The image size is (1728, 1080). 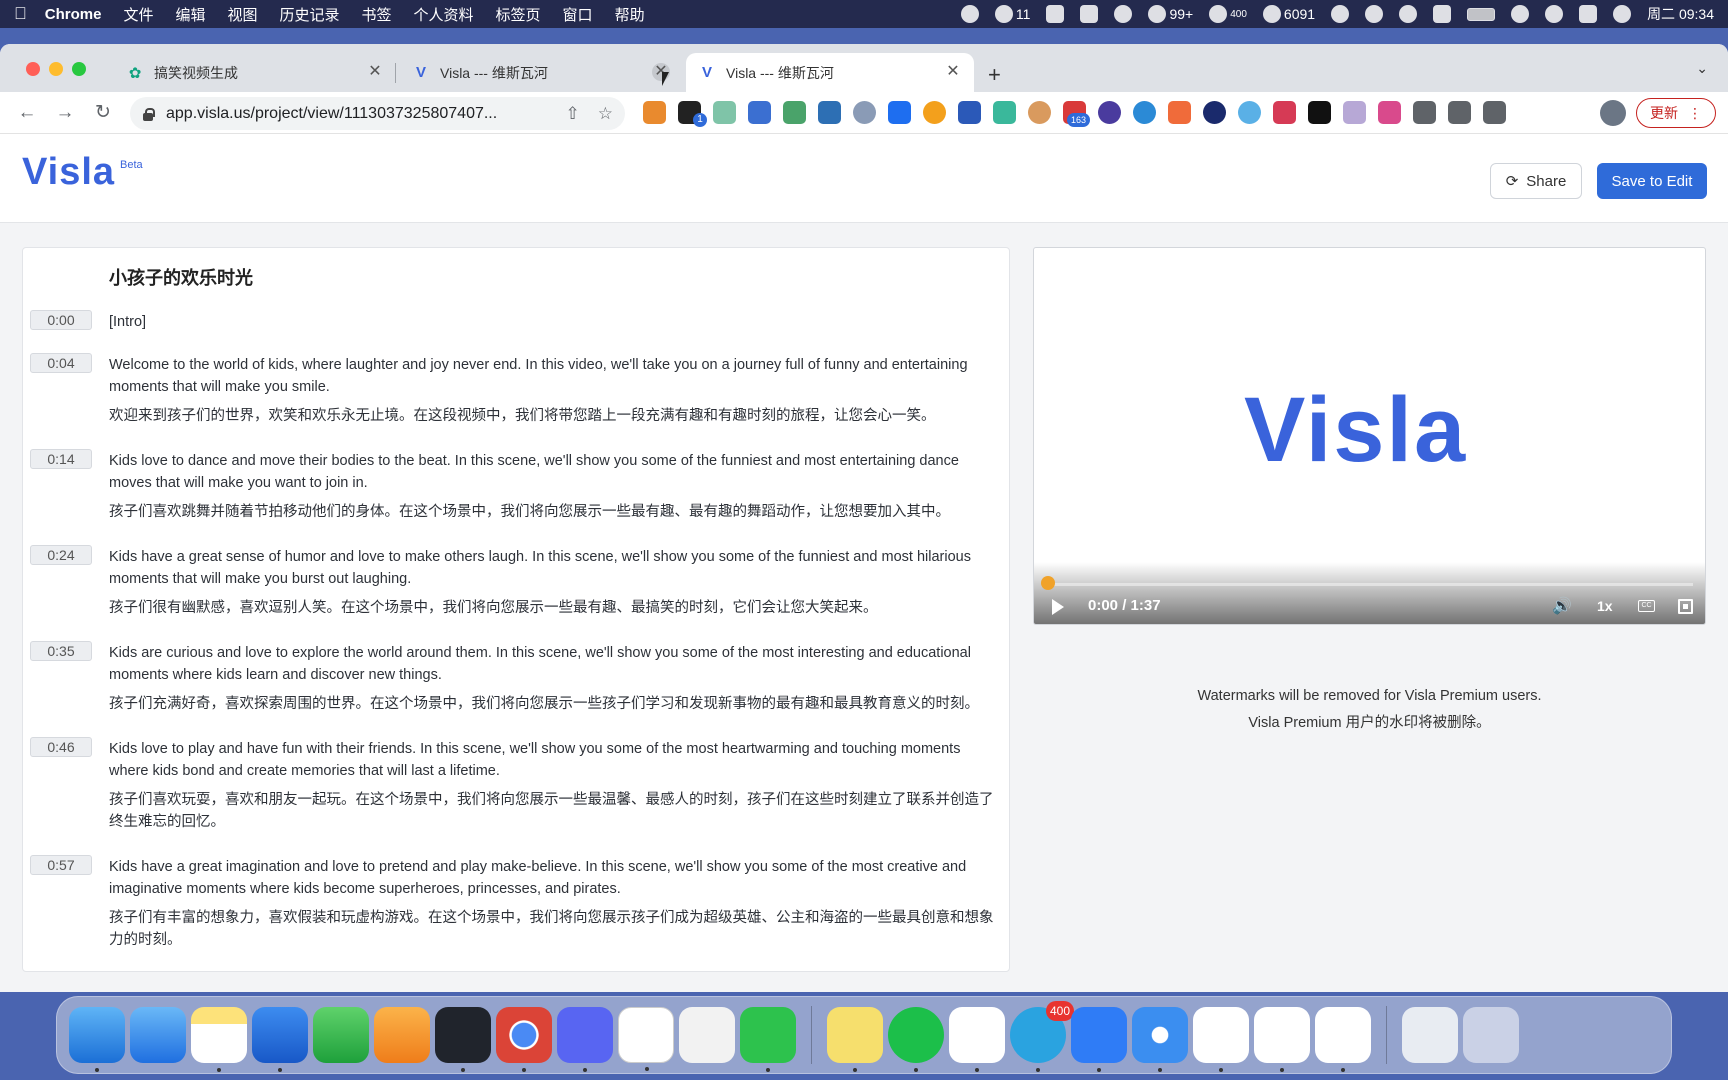 What do you see at coordinates (1160, 1039) in the screenshot?
I see `safari-icon` at bounding box center [1160, 1039].